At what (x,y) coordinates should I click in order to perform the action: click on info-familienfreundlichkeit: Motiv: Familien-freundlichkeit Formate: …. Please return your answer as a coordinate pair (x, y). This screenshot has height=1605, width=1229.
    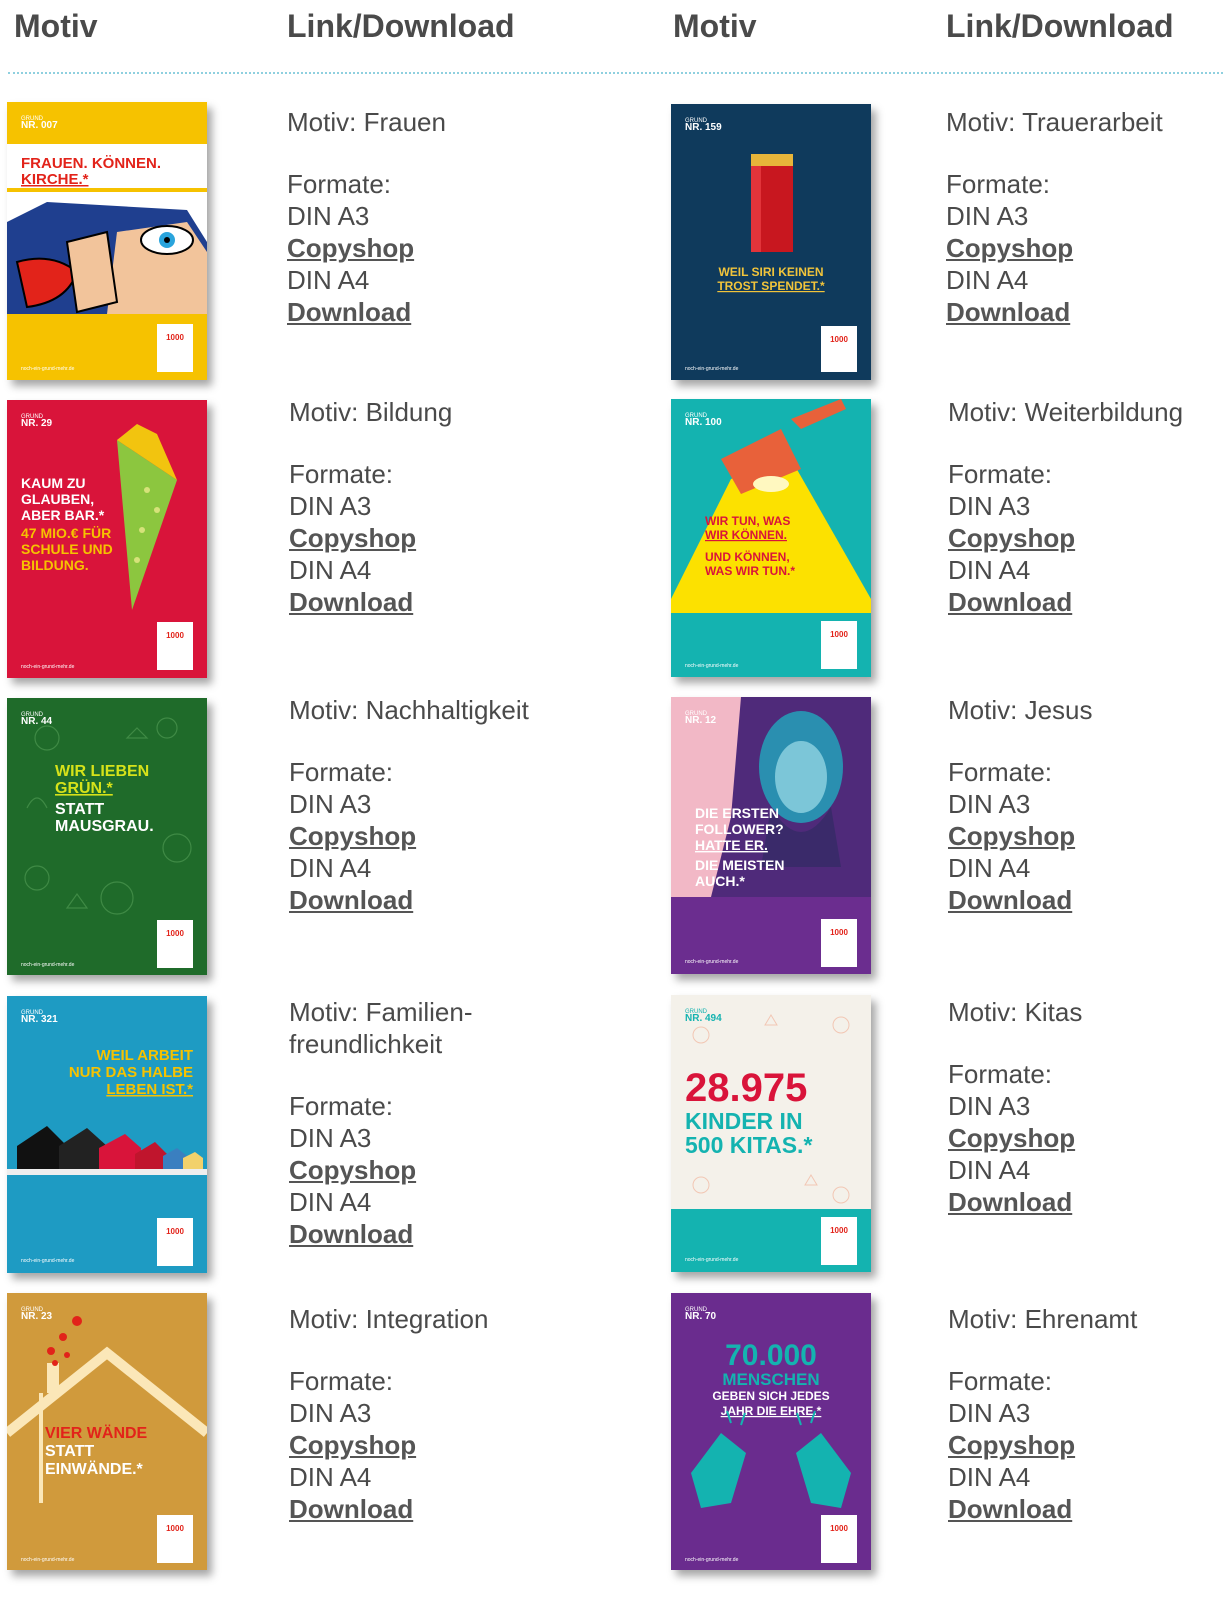
    Looking at the image, I should click on (404, 1123).